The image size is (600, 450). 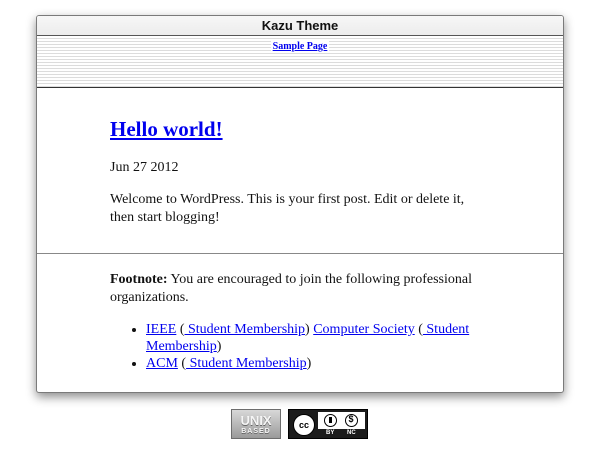 What do you see at coordinates (245, 329) in the screenshot?
I see `ieee-student-membership-link: Student Membership` at bounding box center [245, 329].